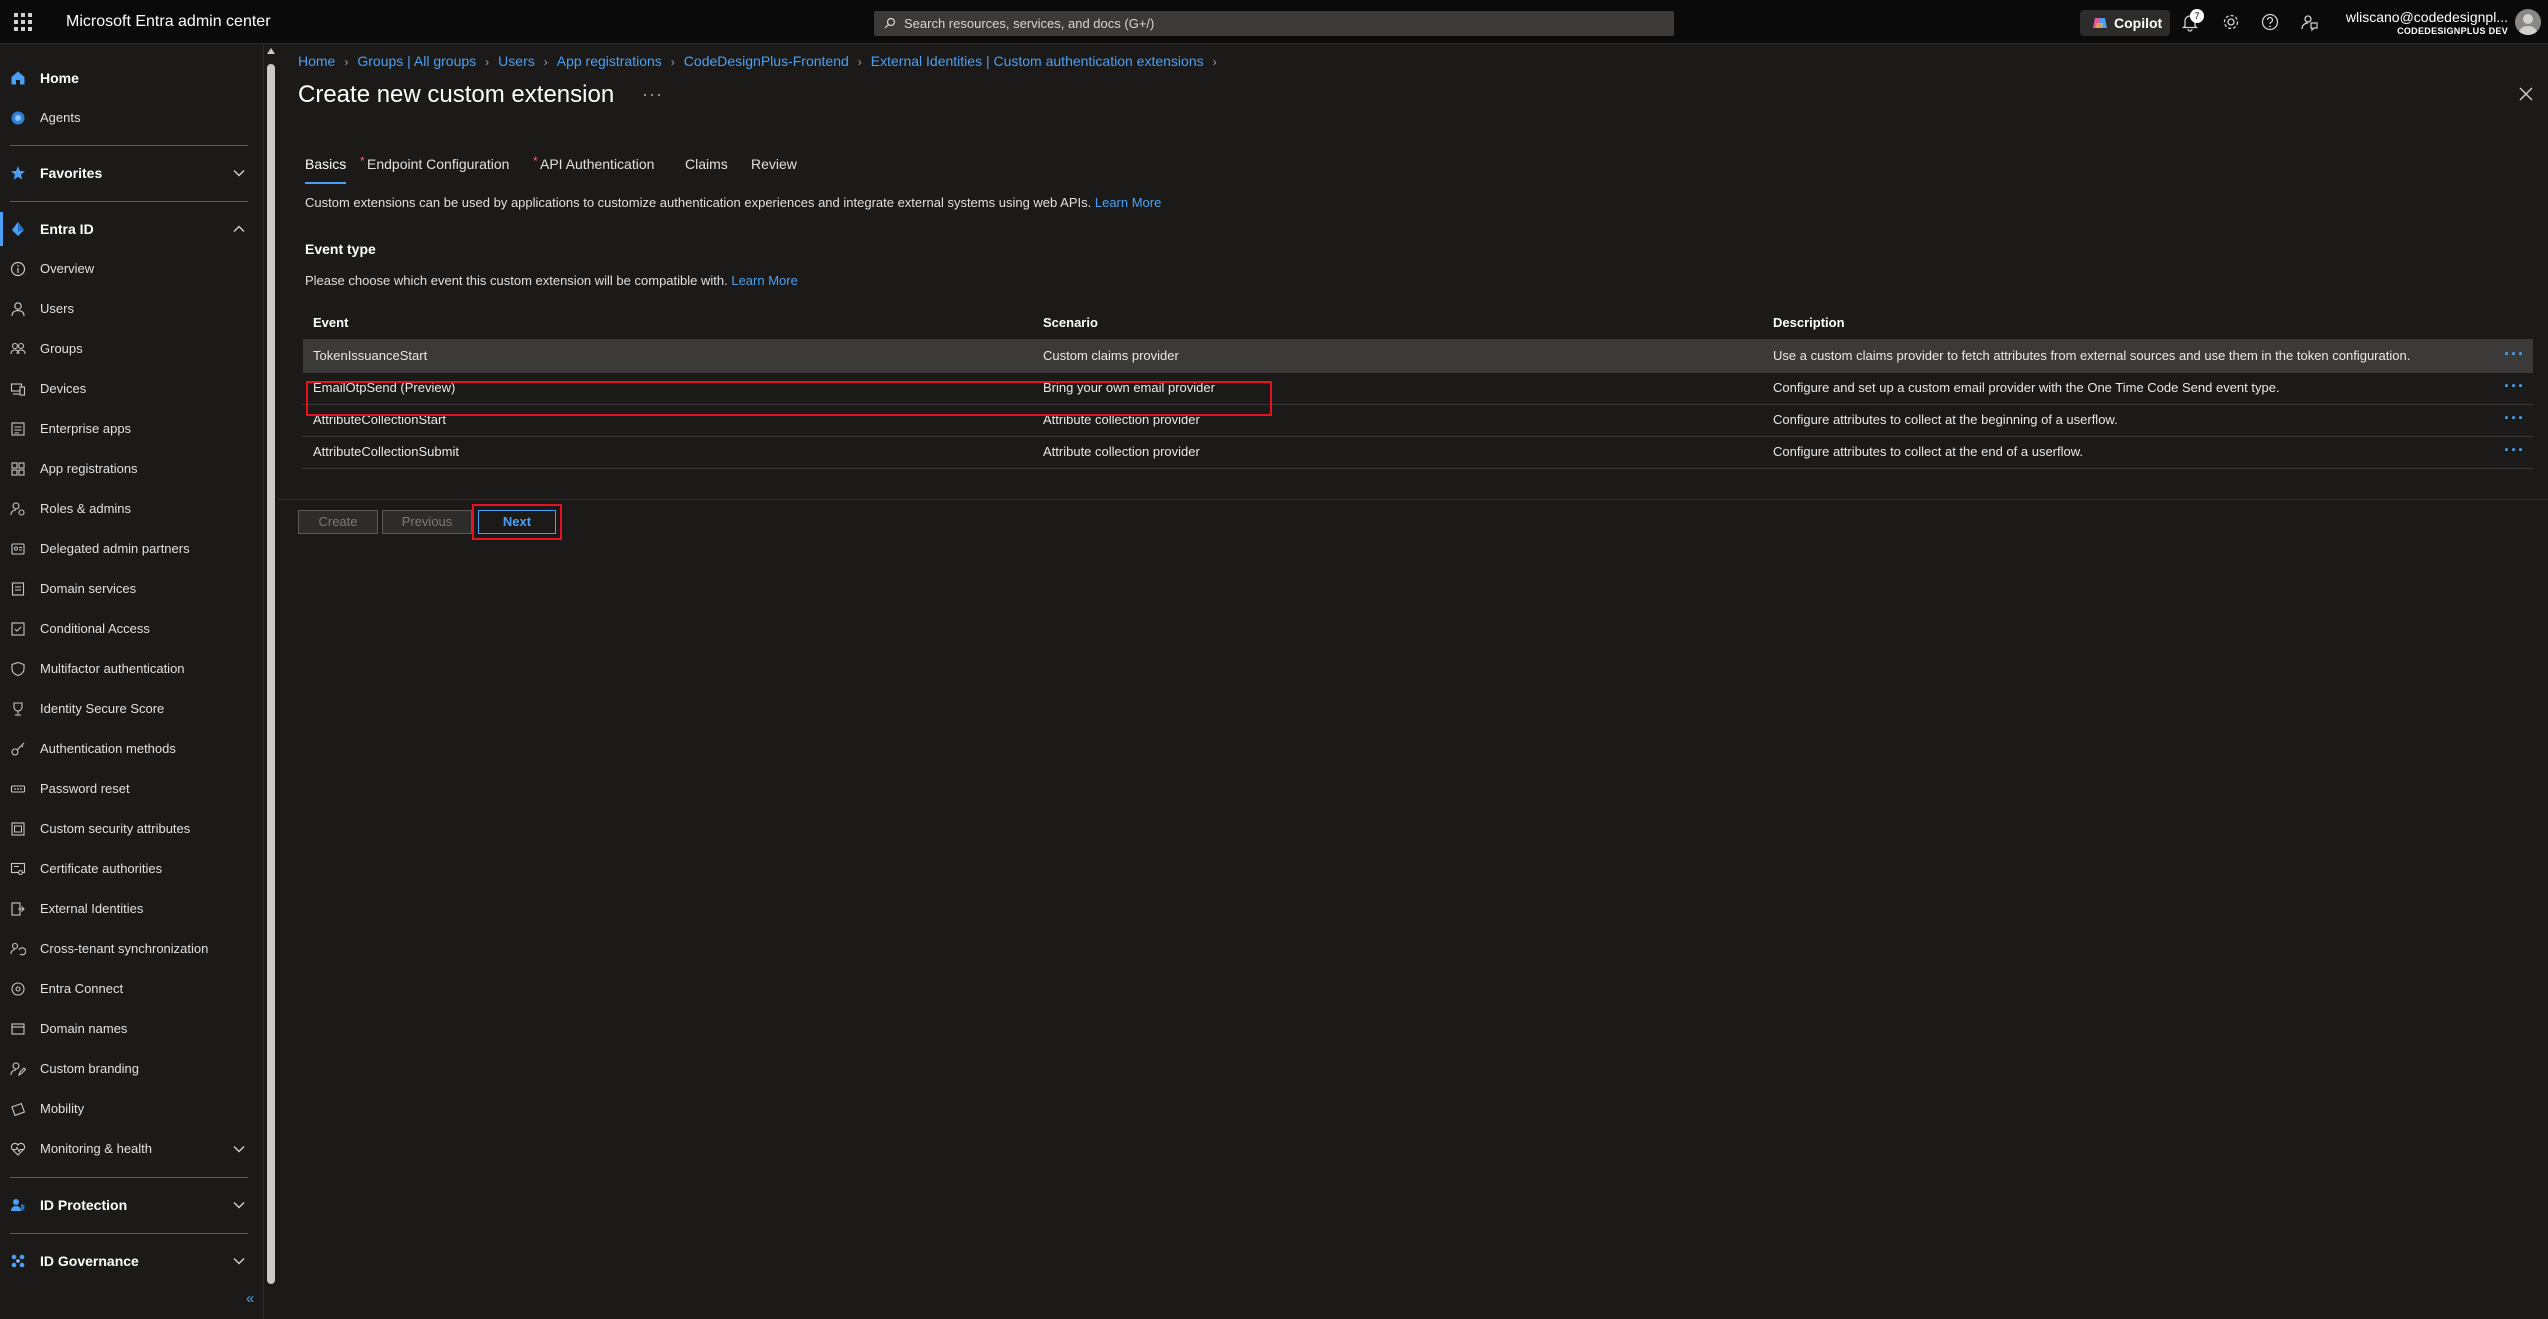  I want to click on sidebar-item-agents: Agents, so click(129, 118).